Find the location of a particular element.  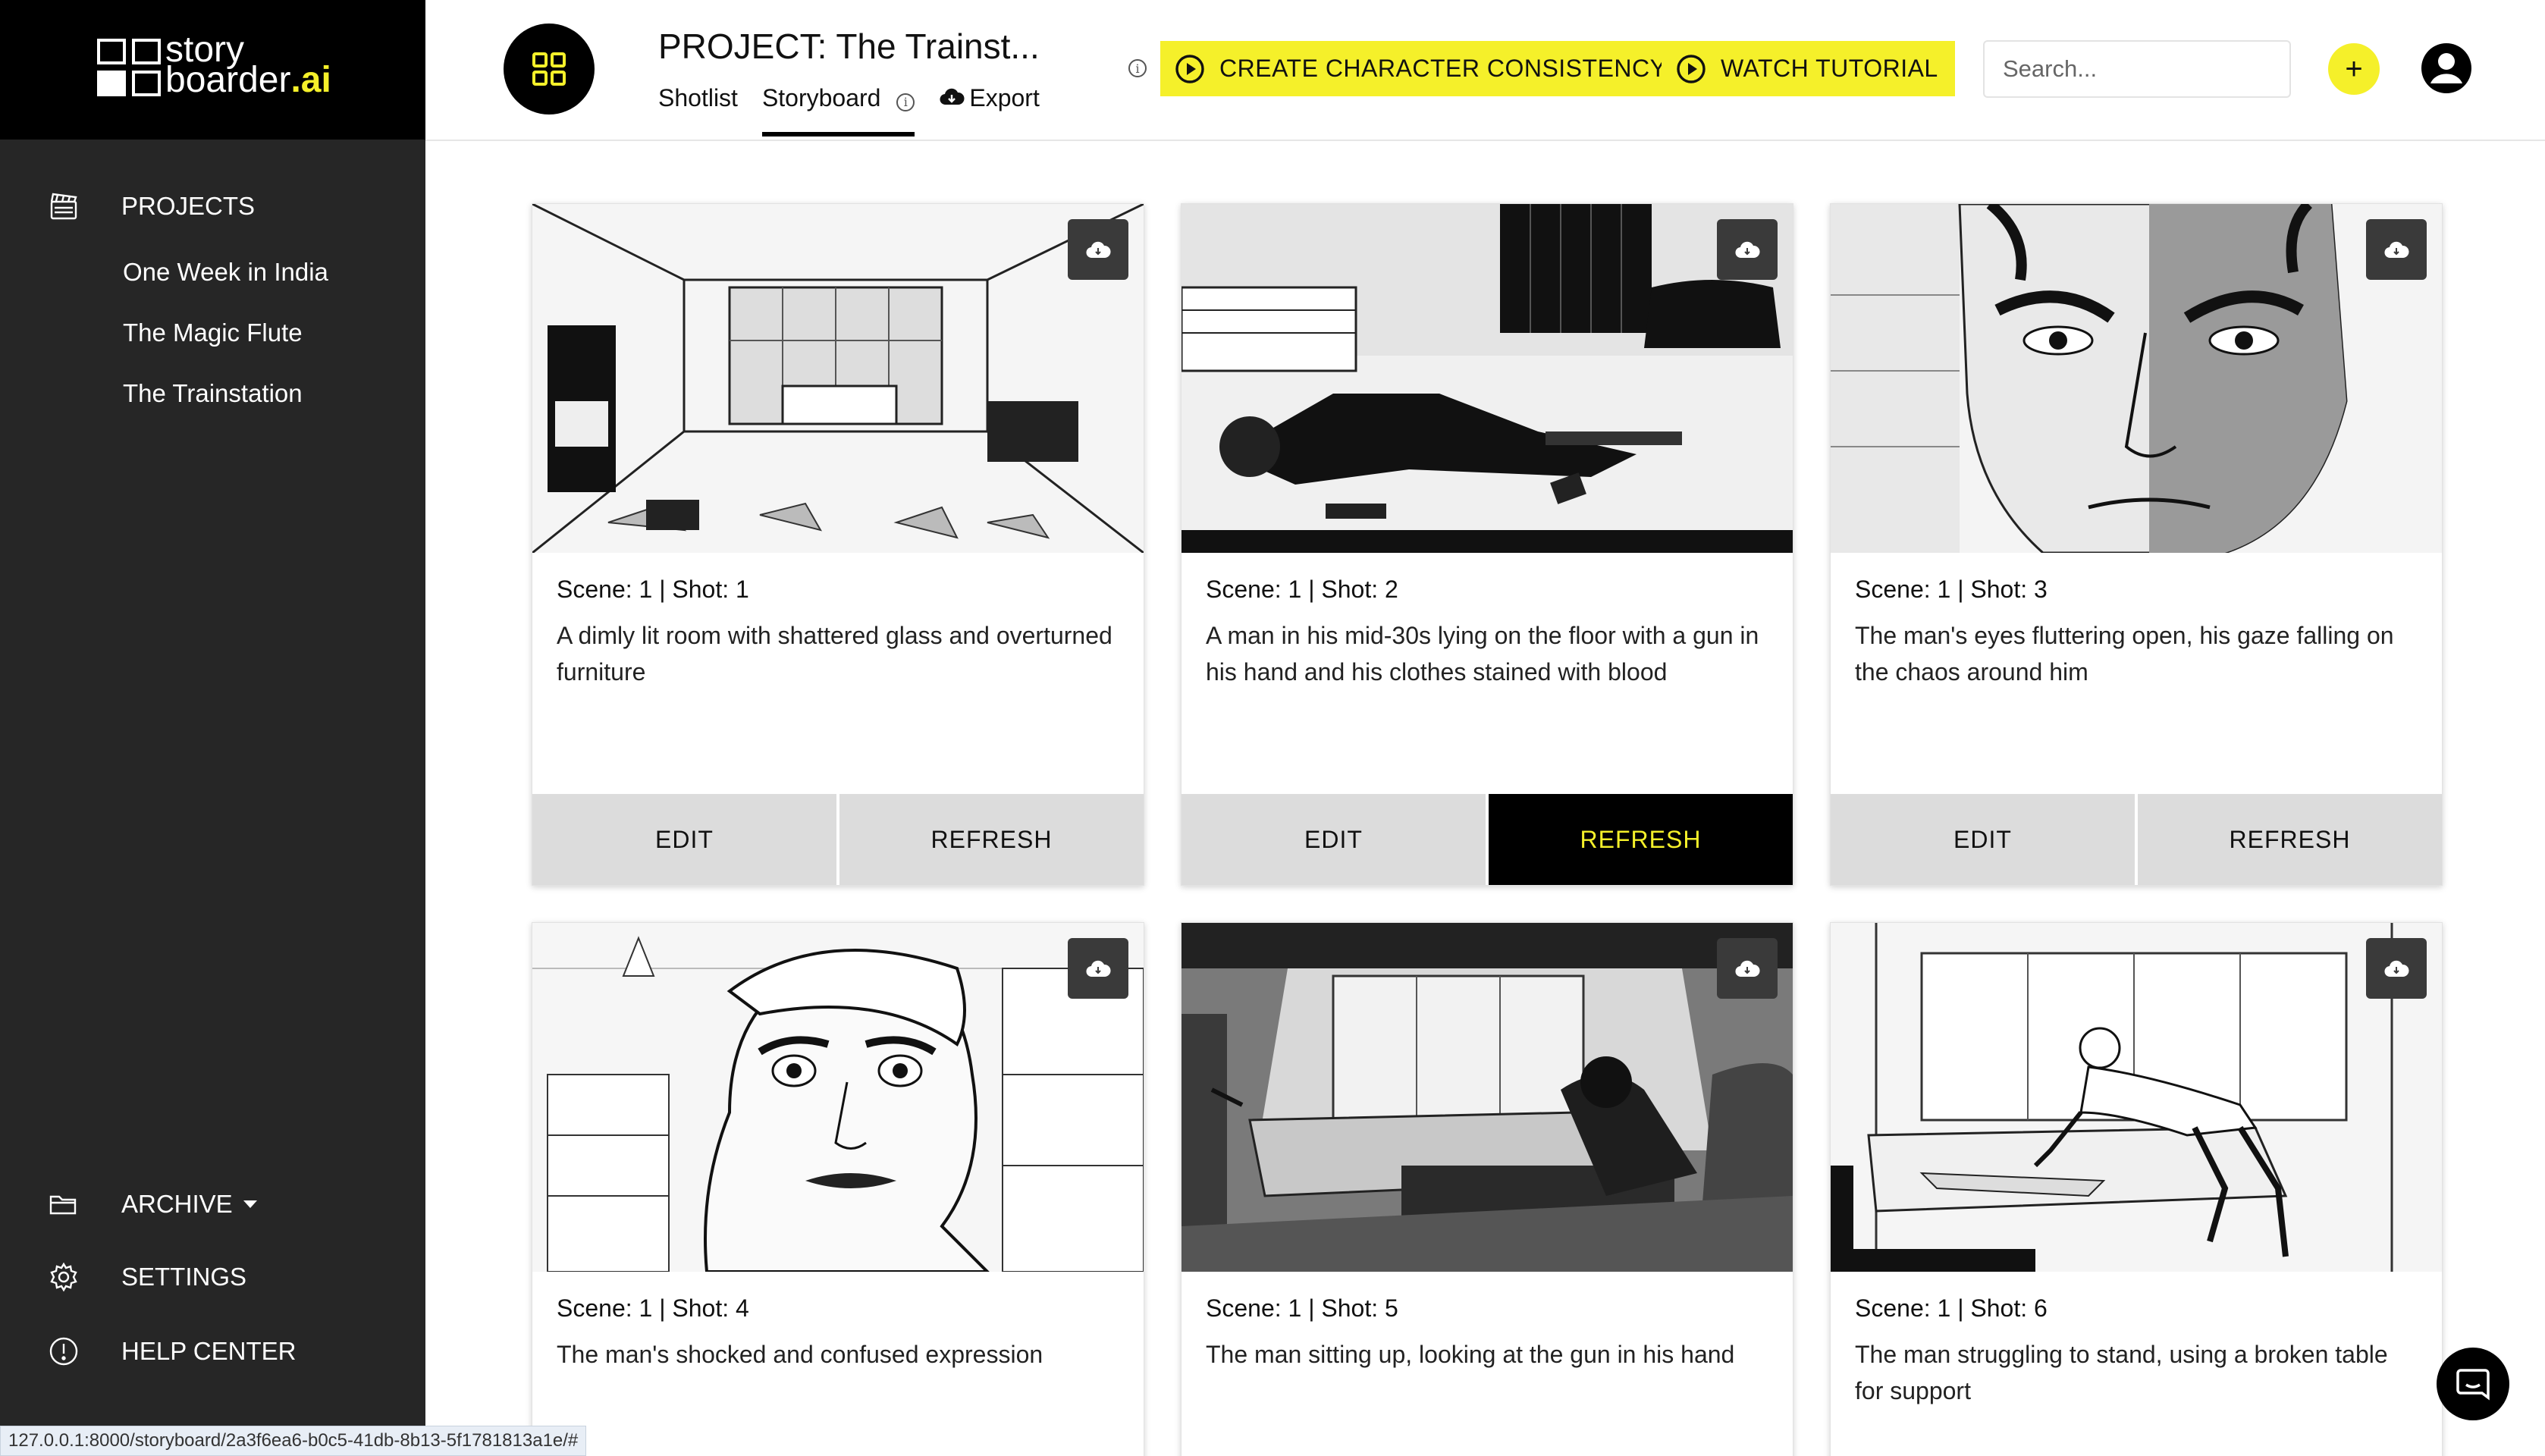

logo: story boarder.ai is located at coordinates (212, 70).